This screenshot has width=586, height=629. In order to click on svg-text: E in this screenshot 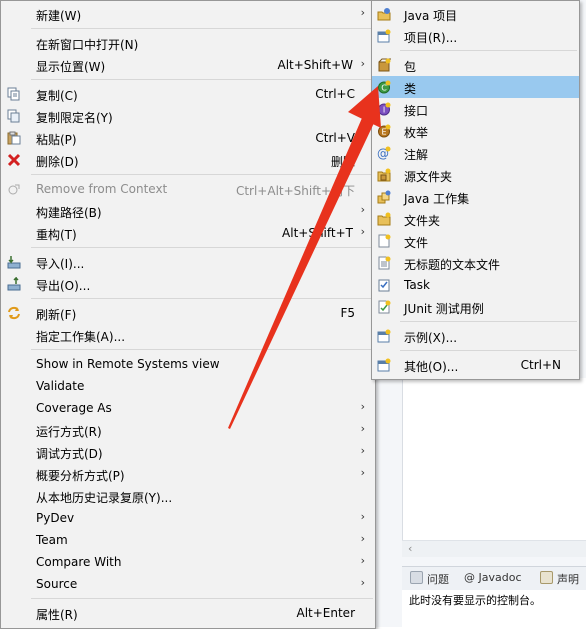, I will do `click(383, 132)`.